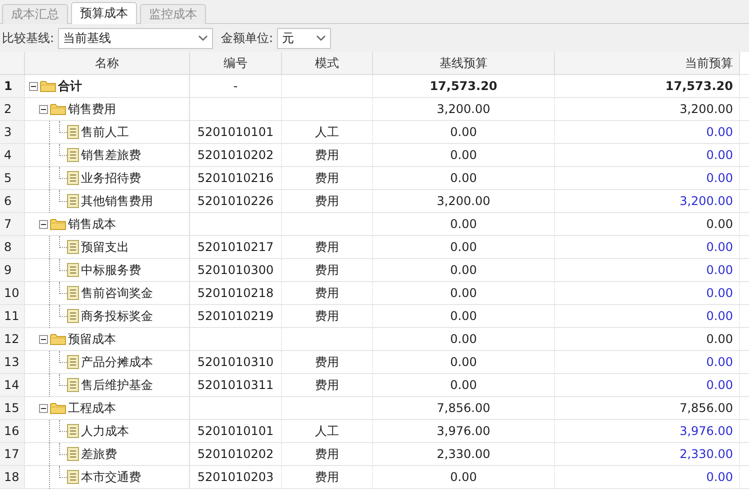 Image resolution: width=749 pixels, height=490 pixels. Describe the element at coordinates (107, 109) in the screenshot. I see `tree-cell: 销售费用` at that location.